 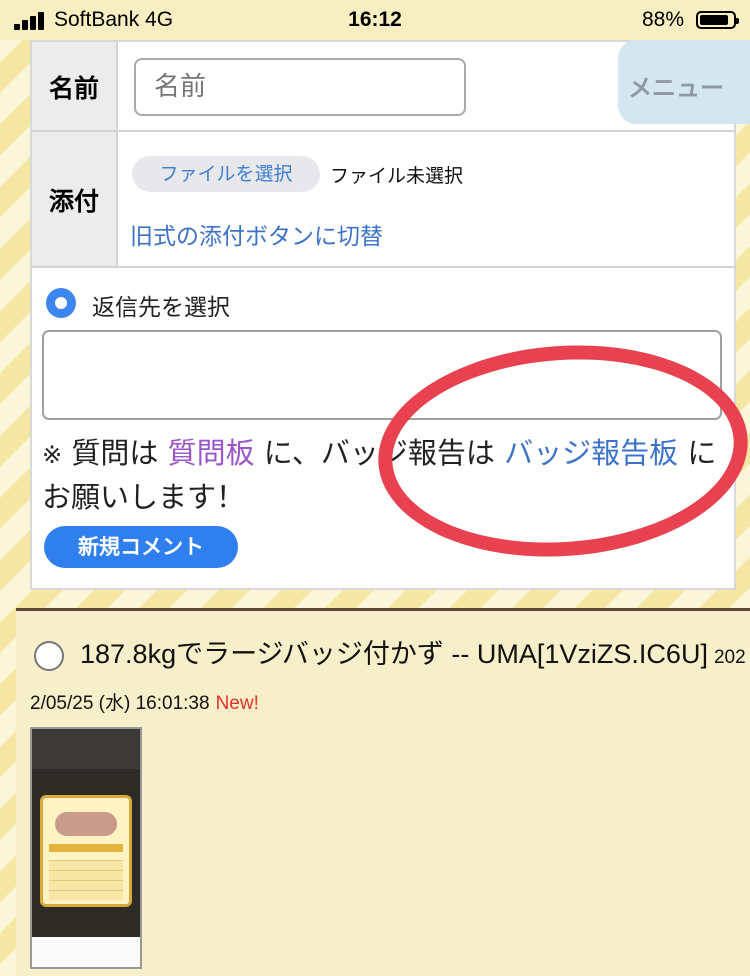 I want to click on file-status: ファイル未選択, so click(x=397, y=176).